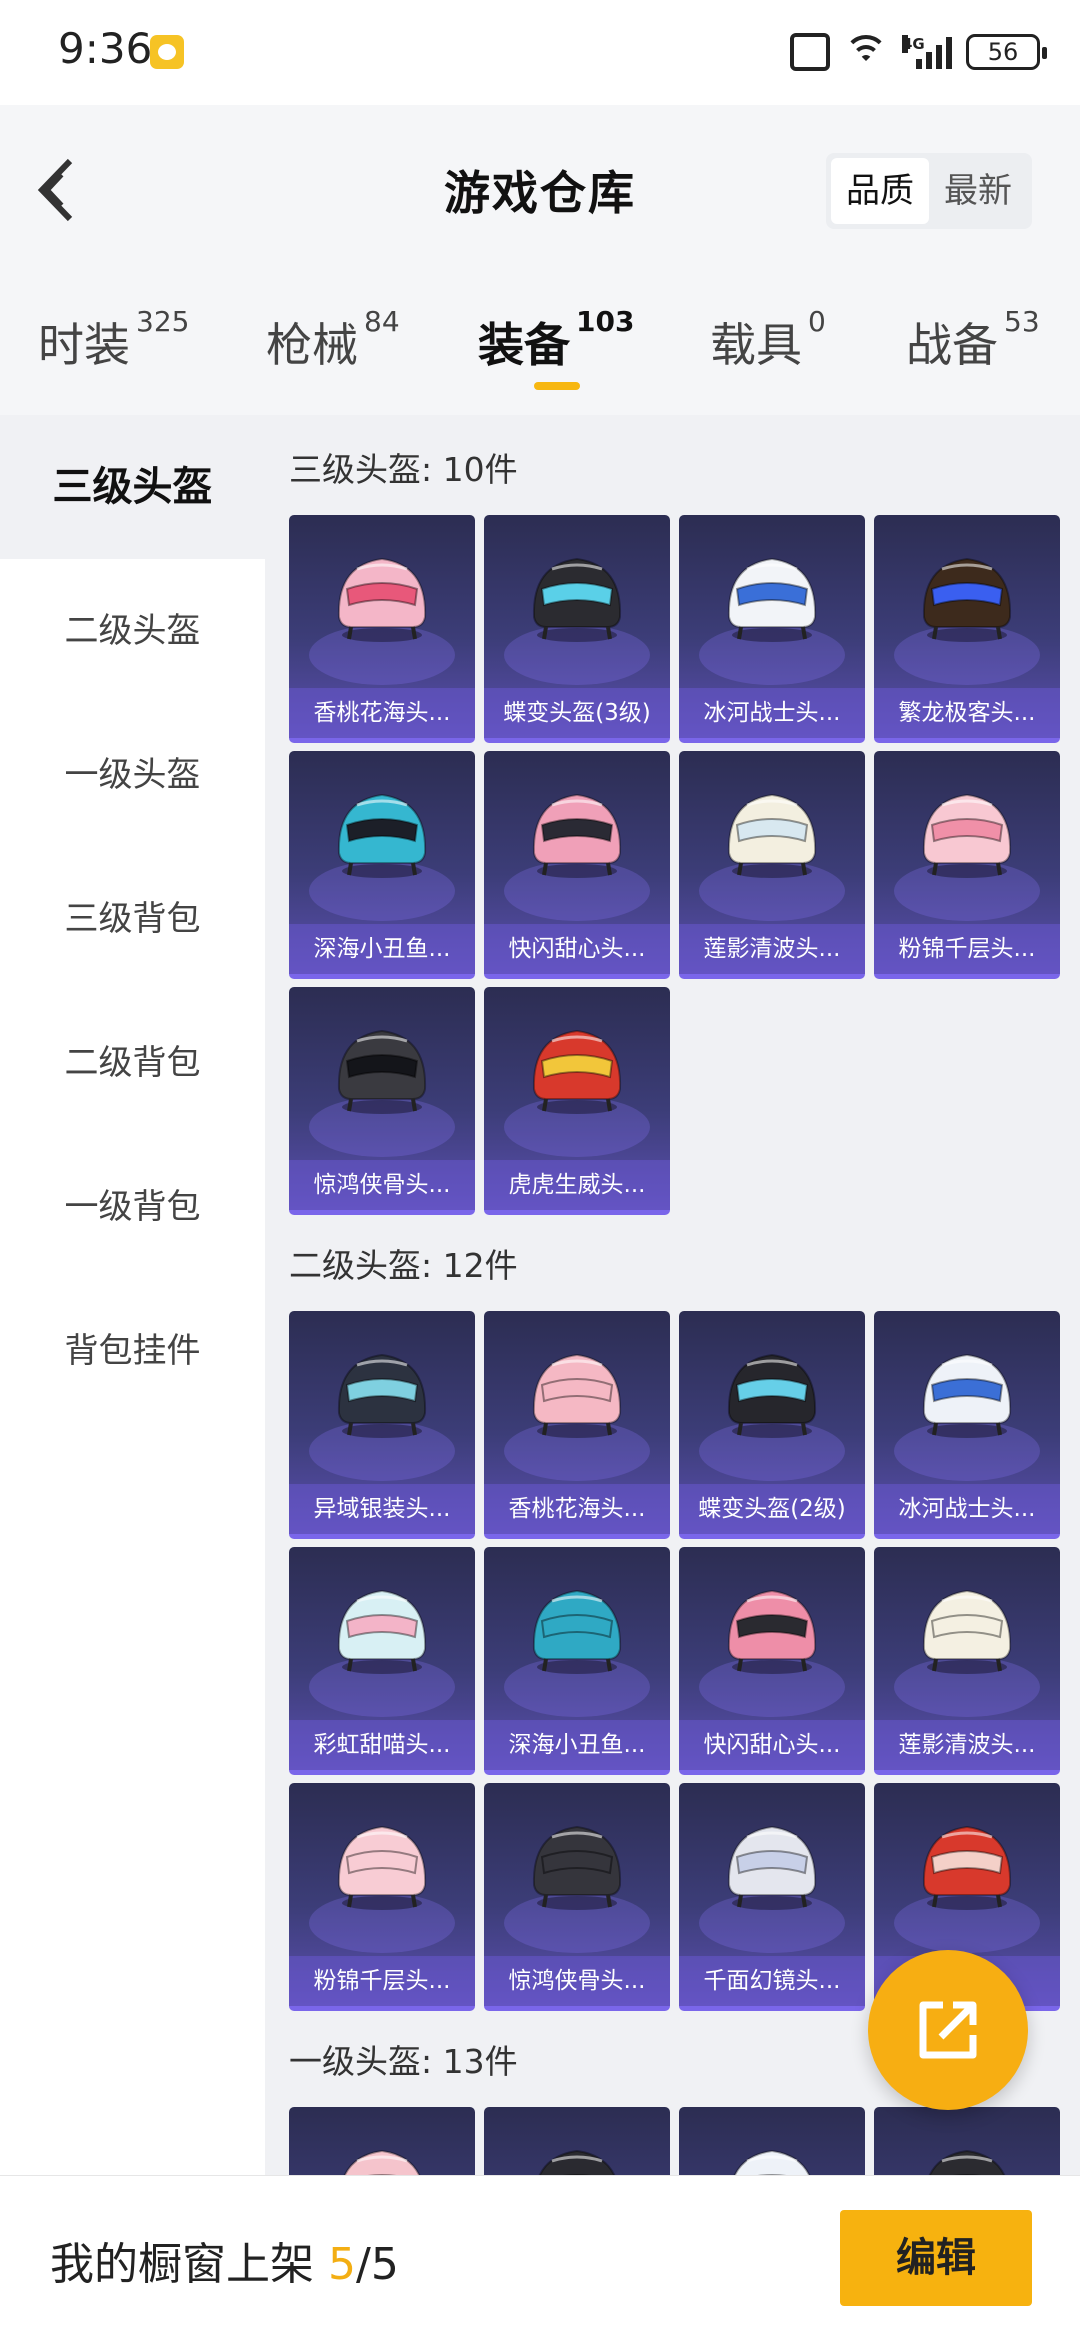 The width and height of the screenshot is (1080, 2340). What do you see at coordinates (163, 321) in the screenshot?
I see `tab-count: 325` at bounding box center [163, 321].